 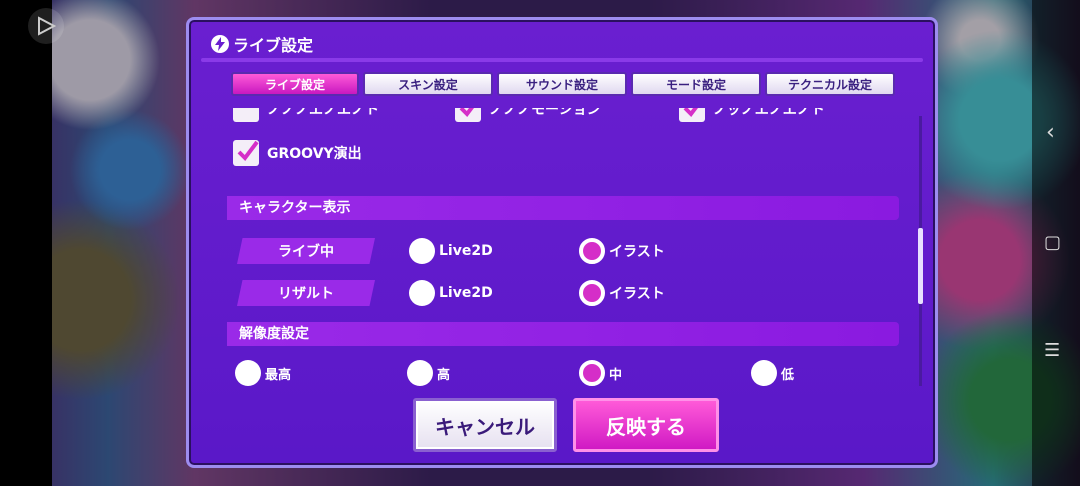 I want to click on result-illust-radio: イラスト, so click(x=622, y=293).